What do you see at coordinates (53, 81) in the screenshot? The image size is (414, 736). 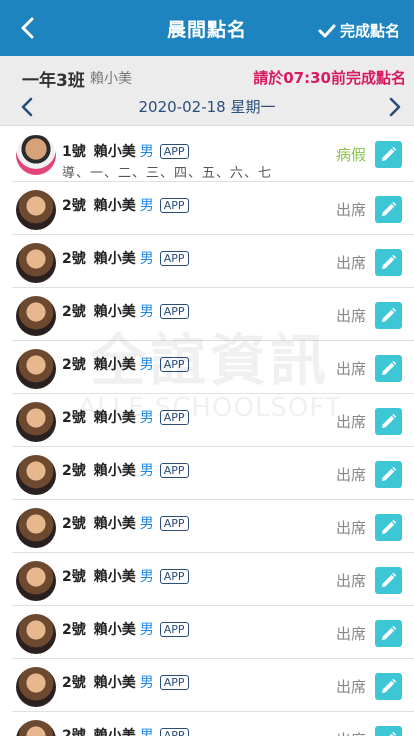 I see `class-name: 一年3班` at bounding box center [53, 81].